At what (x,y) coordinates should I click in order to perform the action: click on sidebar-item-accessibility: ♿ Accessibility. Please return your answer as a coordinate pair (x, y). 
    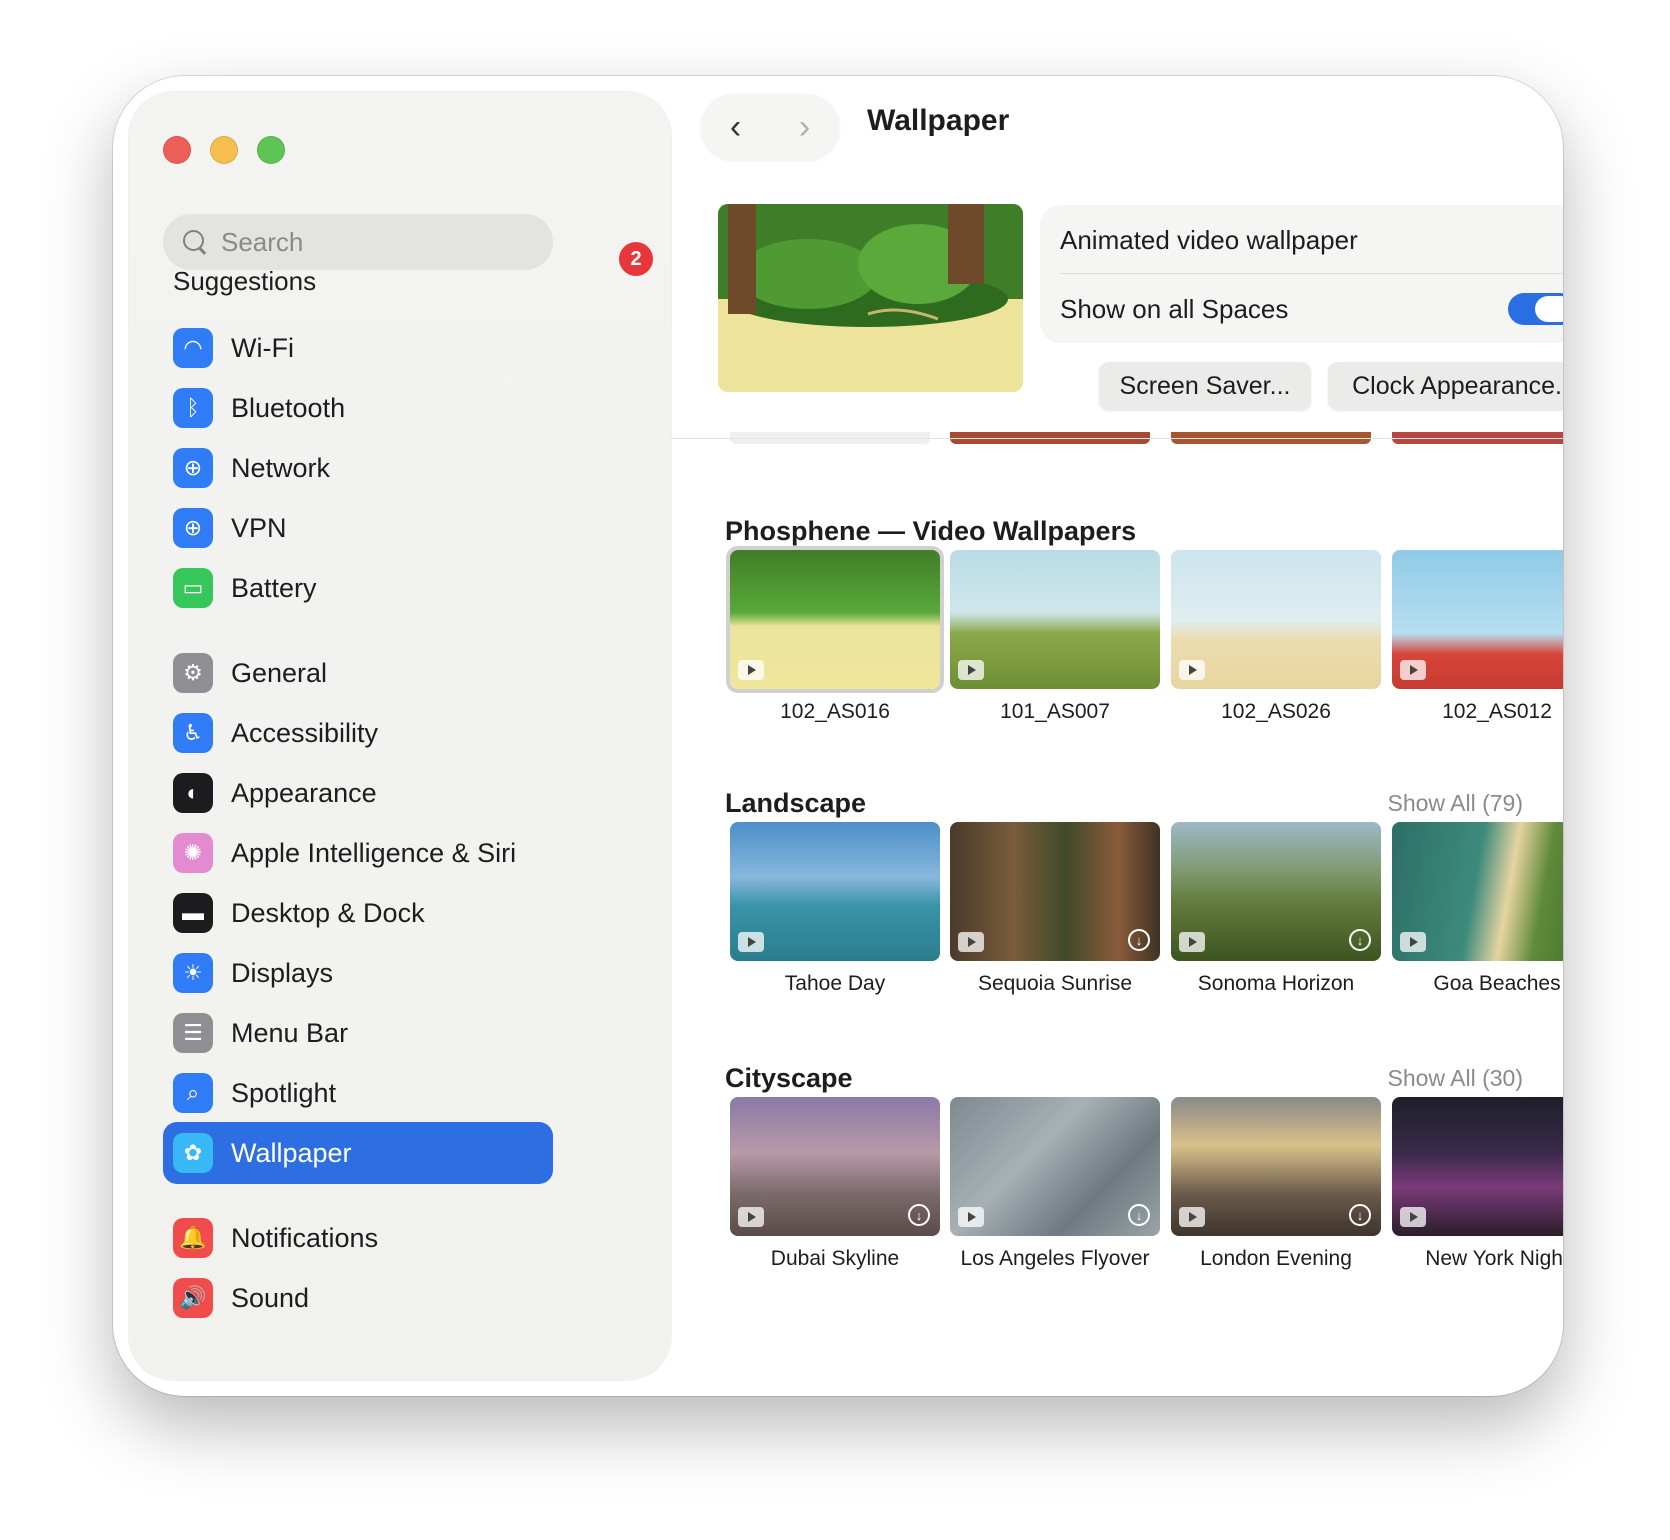
    Looking at the image, I should click on (358, 733).